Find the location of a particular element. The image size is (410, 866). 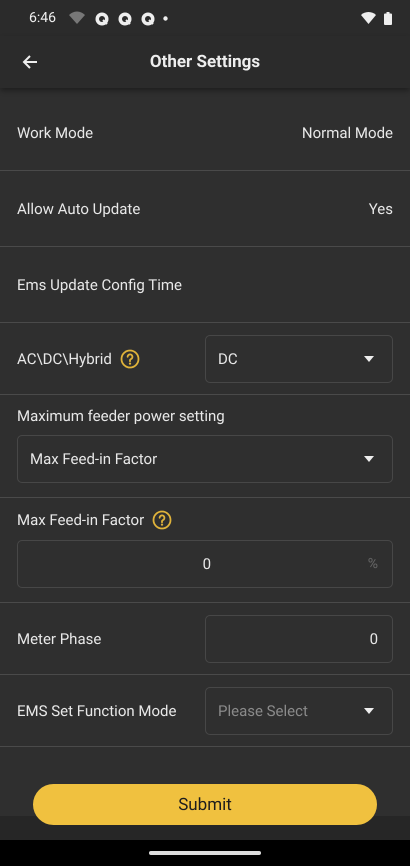

setting-label: EMS Set Function Mode is located at coordinates (96, 711).